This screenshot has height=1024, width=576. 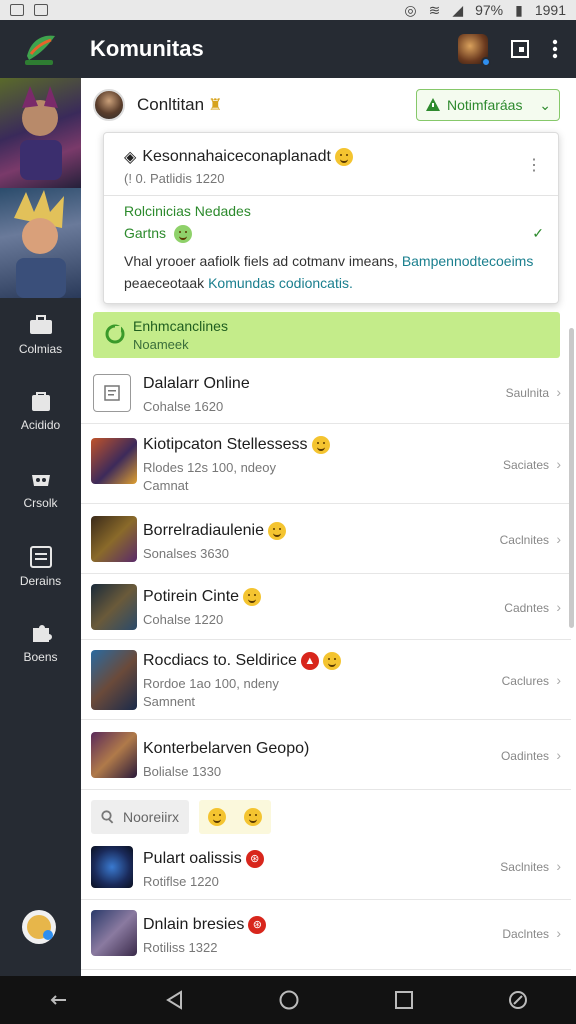 I want to click on assistant-icon, so click(x=518, y=1000).